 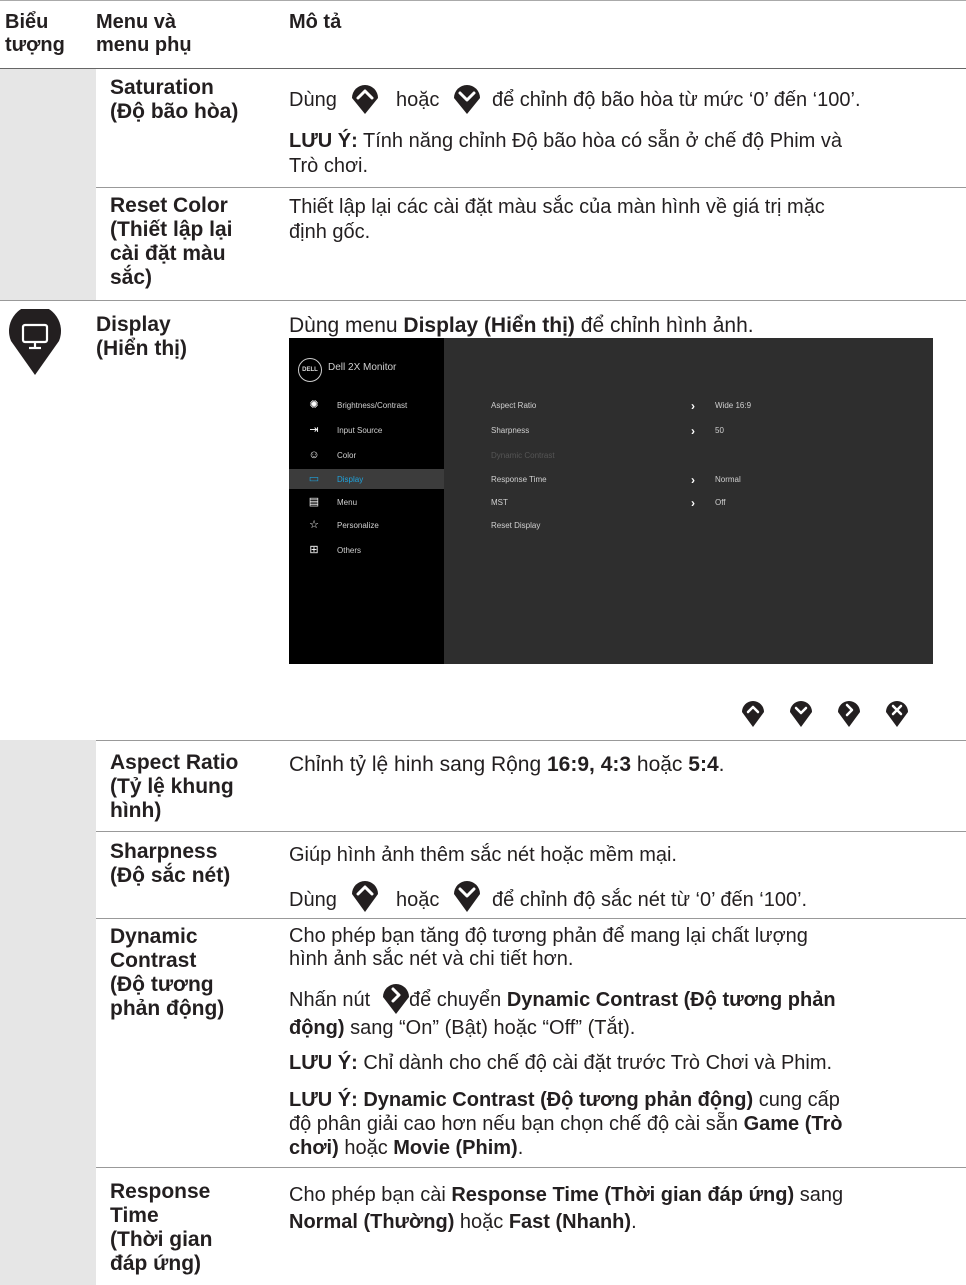 What do you see at coordinates (362, 367) in the screenshot?
I see `osd-title: Dell 2X Monitor` at bounding box center [362, 367].